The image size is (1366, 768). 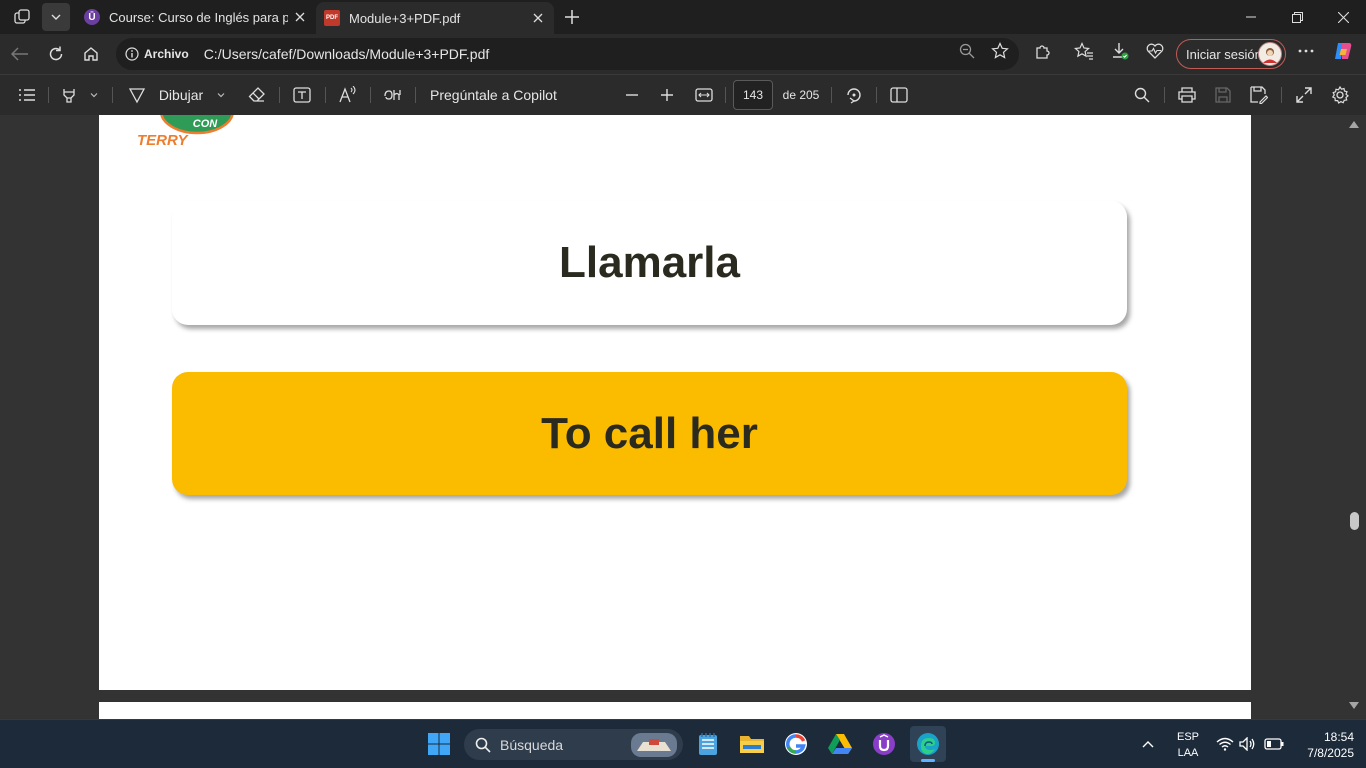 What do you see at coordinates (56, 54) in the screenshot?
I see `refresh-icon` at bounding box center [56, 54].